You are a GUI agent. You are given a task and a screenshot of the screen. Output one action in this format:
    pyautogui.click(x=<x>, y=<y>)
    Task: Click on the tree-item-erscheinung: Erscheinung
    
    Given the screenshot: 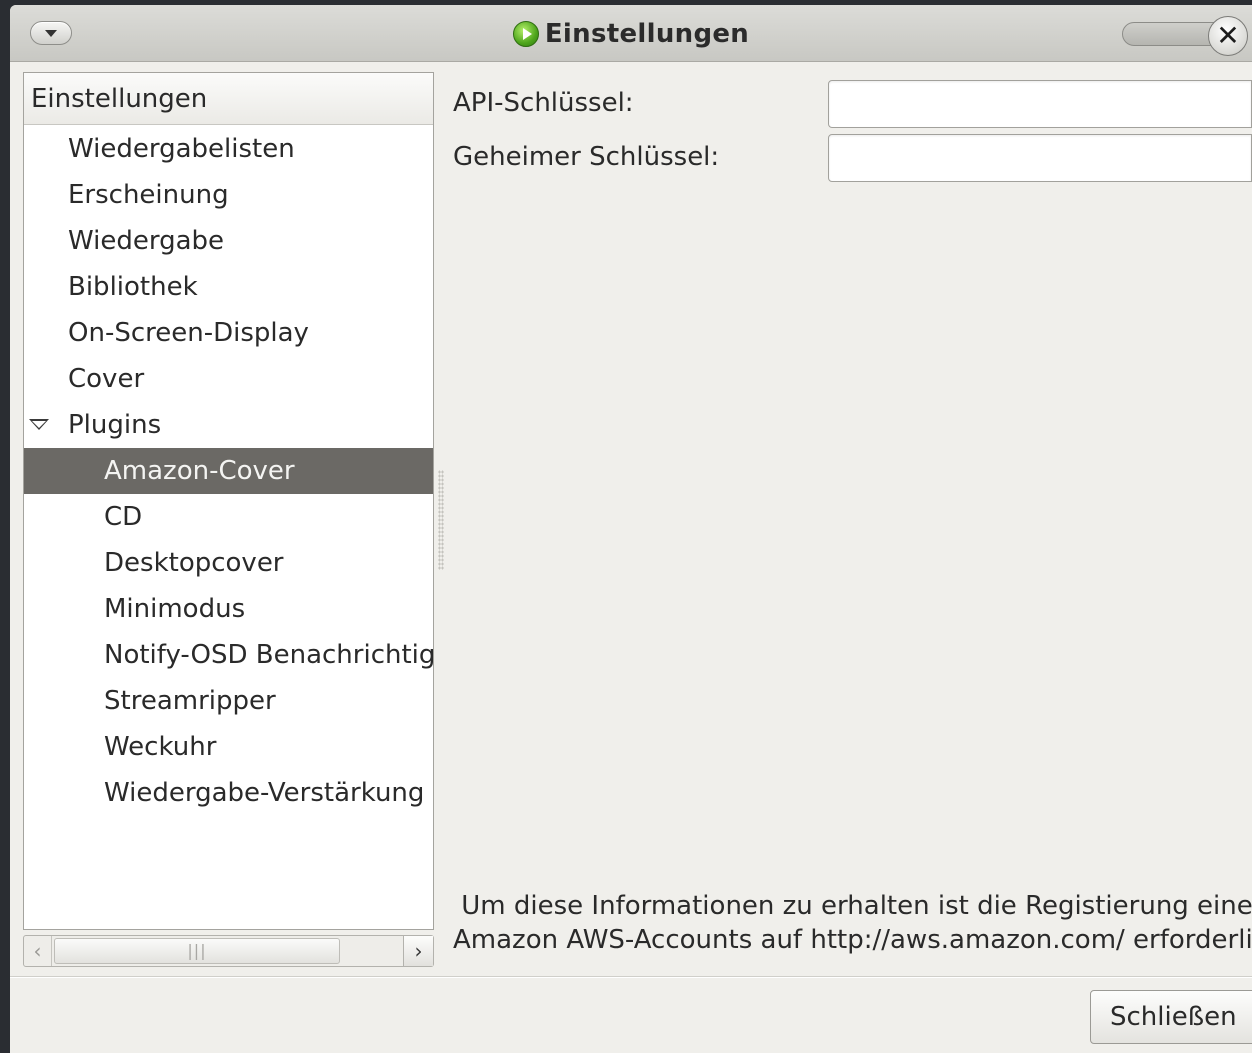 What is the action you would take?
    pyautogui.click(x=228, y=195)
    